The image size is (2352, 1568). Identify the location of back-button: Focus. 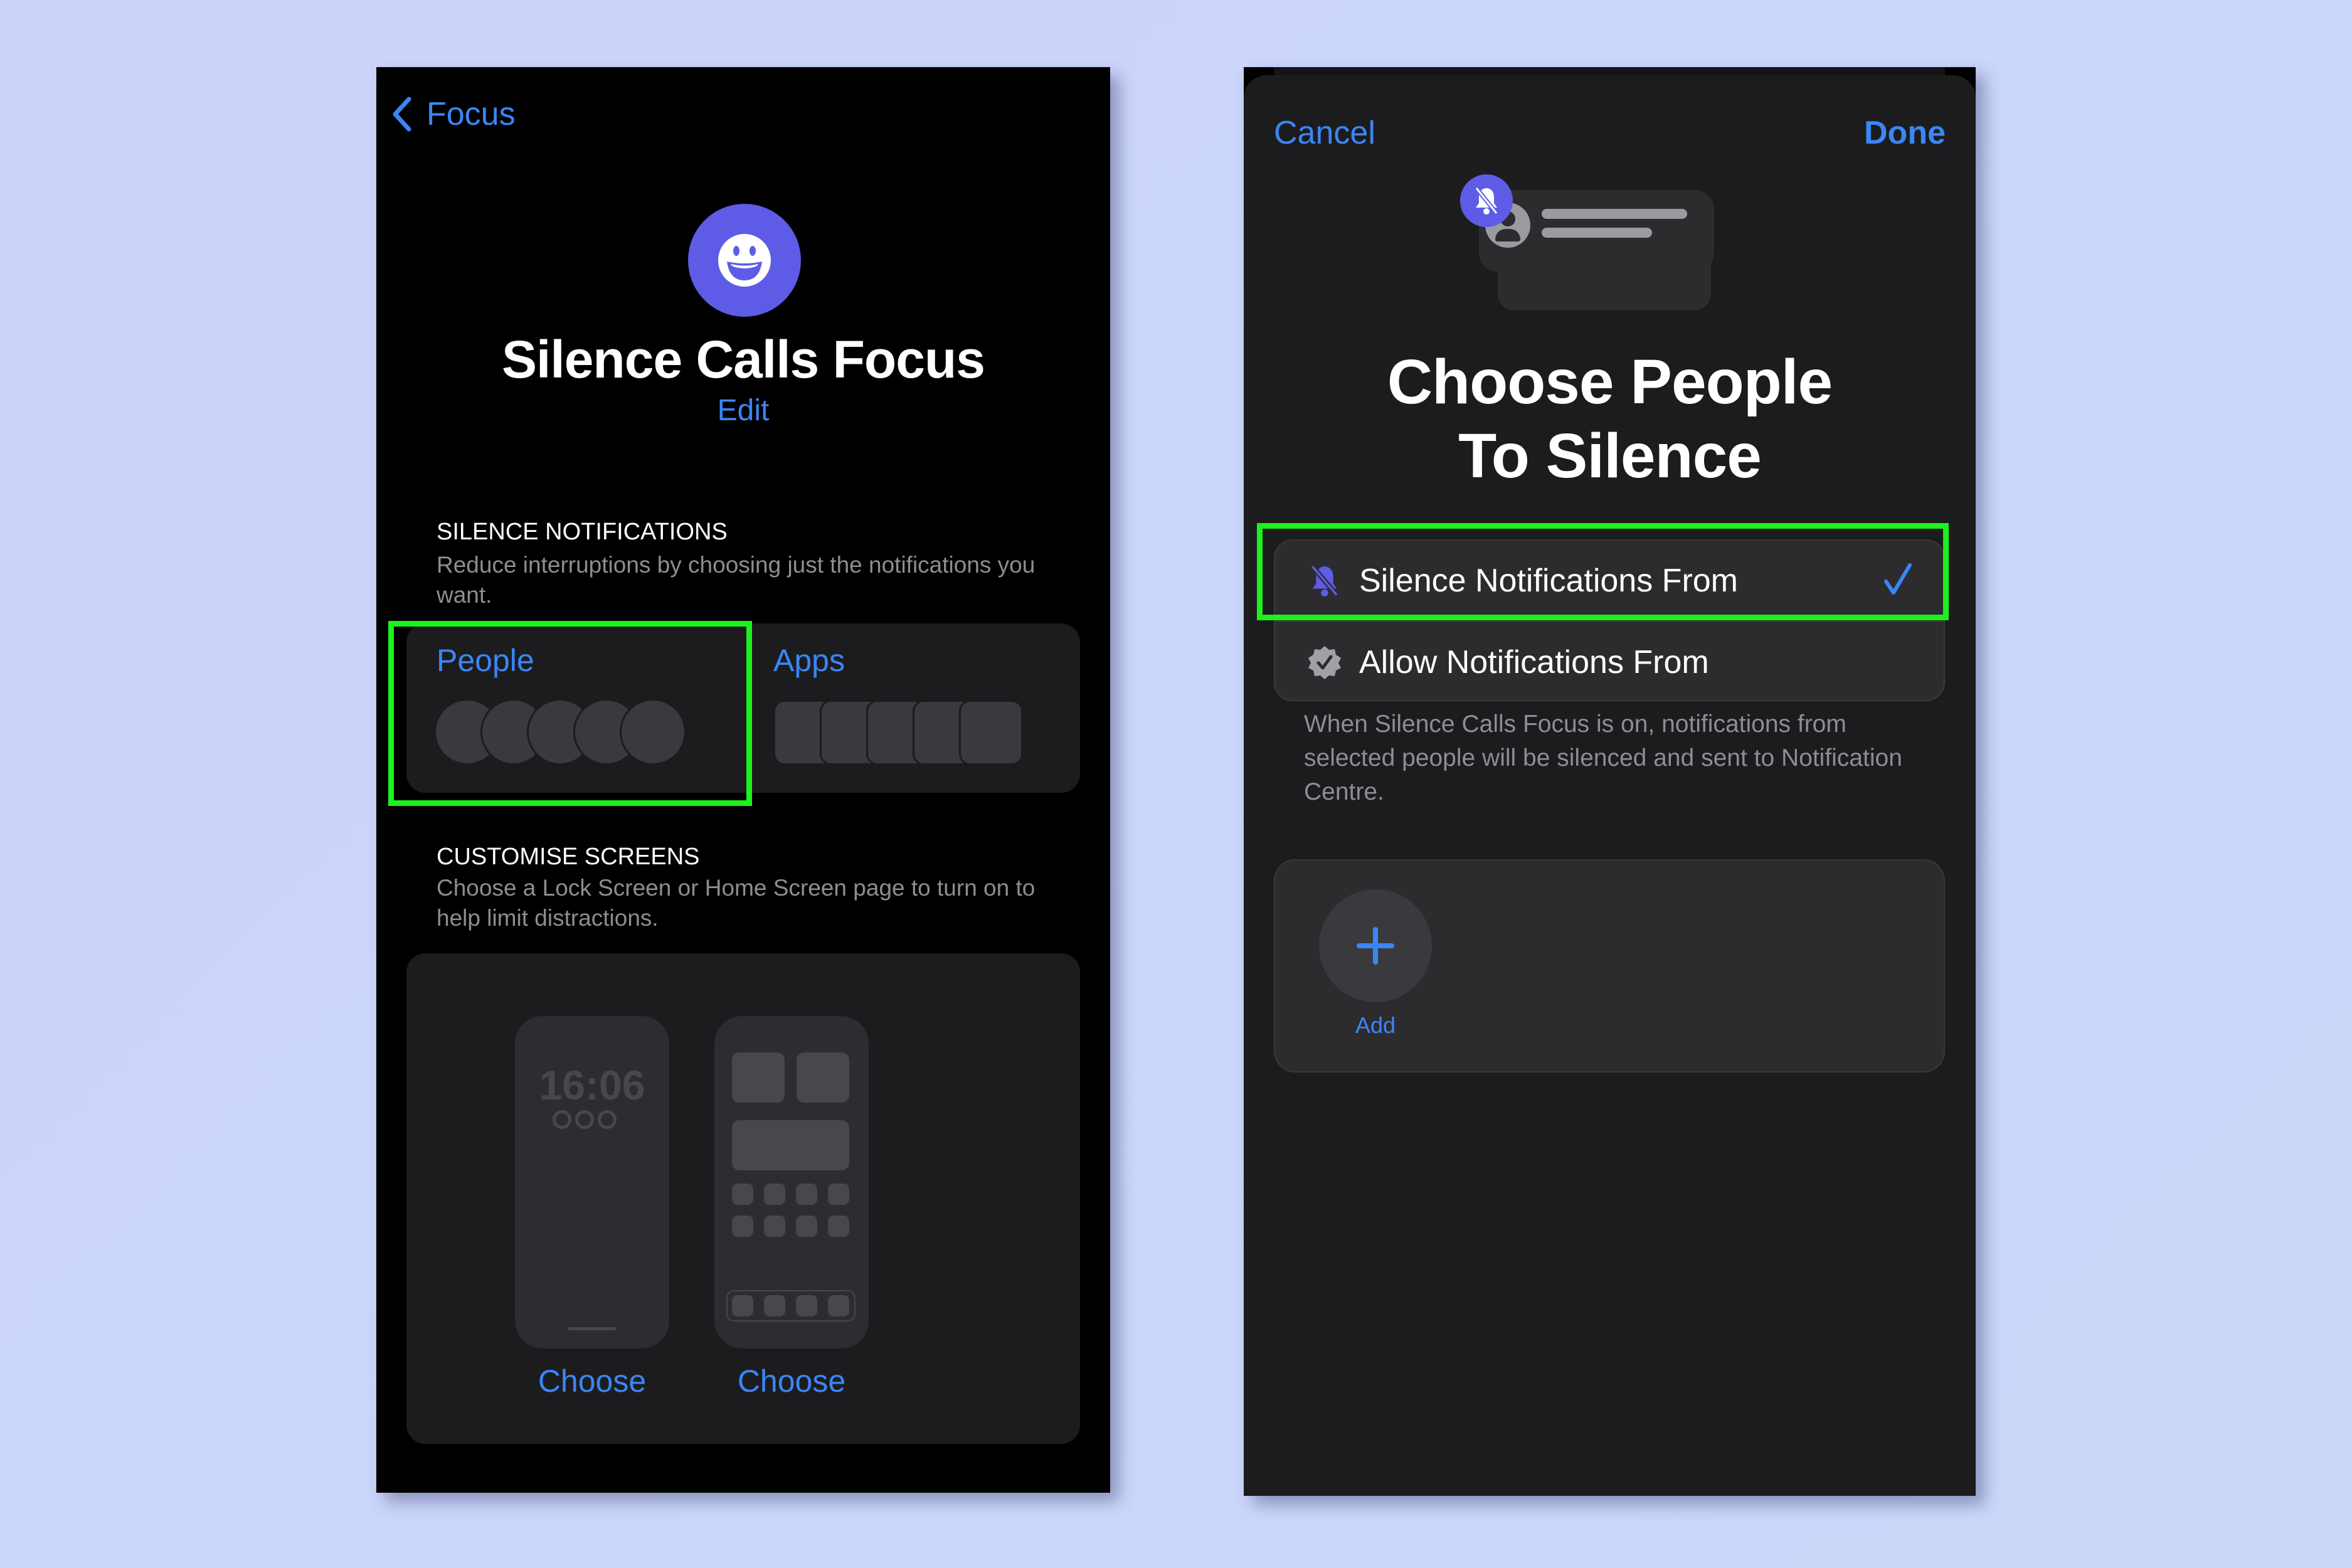
(453, 114).